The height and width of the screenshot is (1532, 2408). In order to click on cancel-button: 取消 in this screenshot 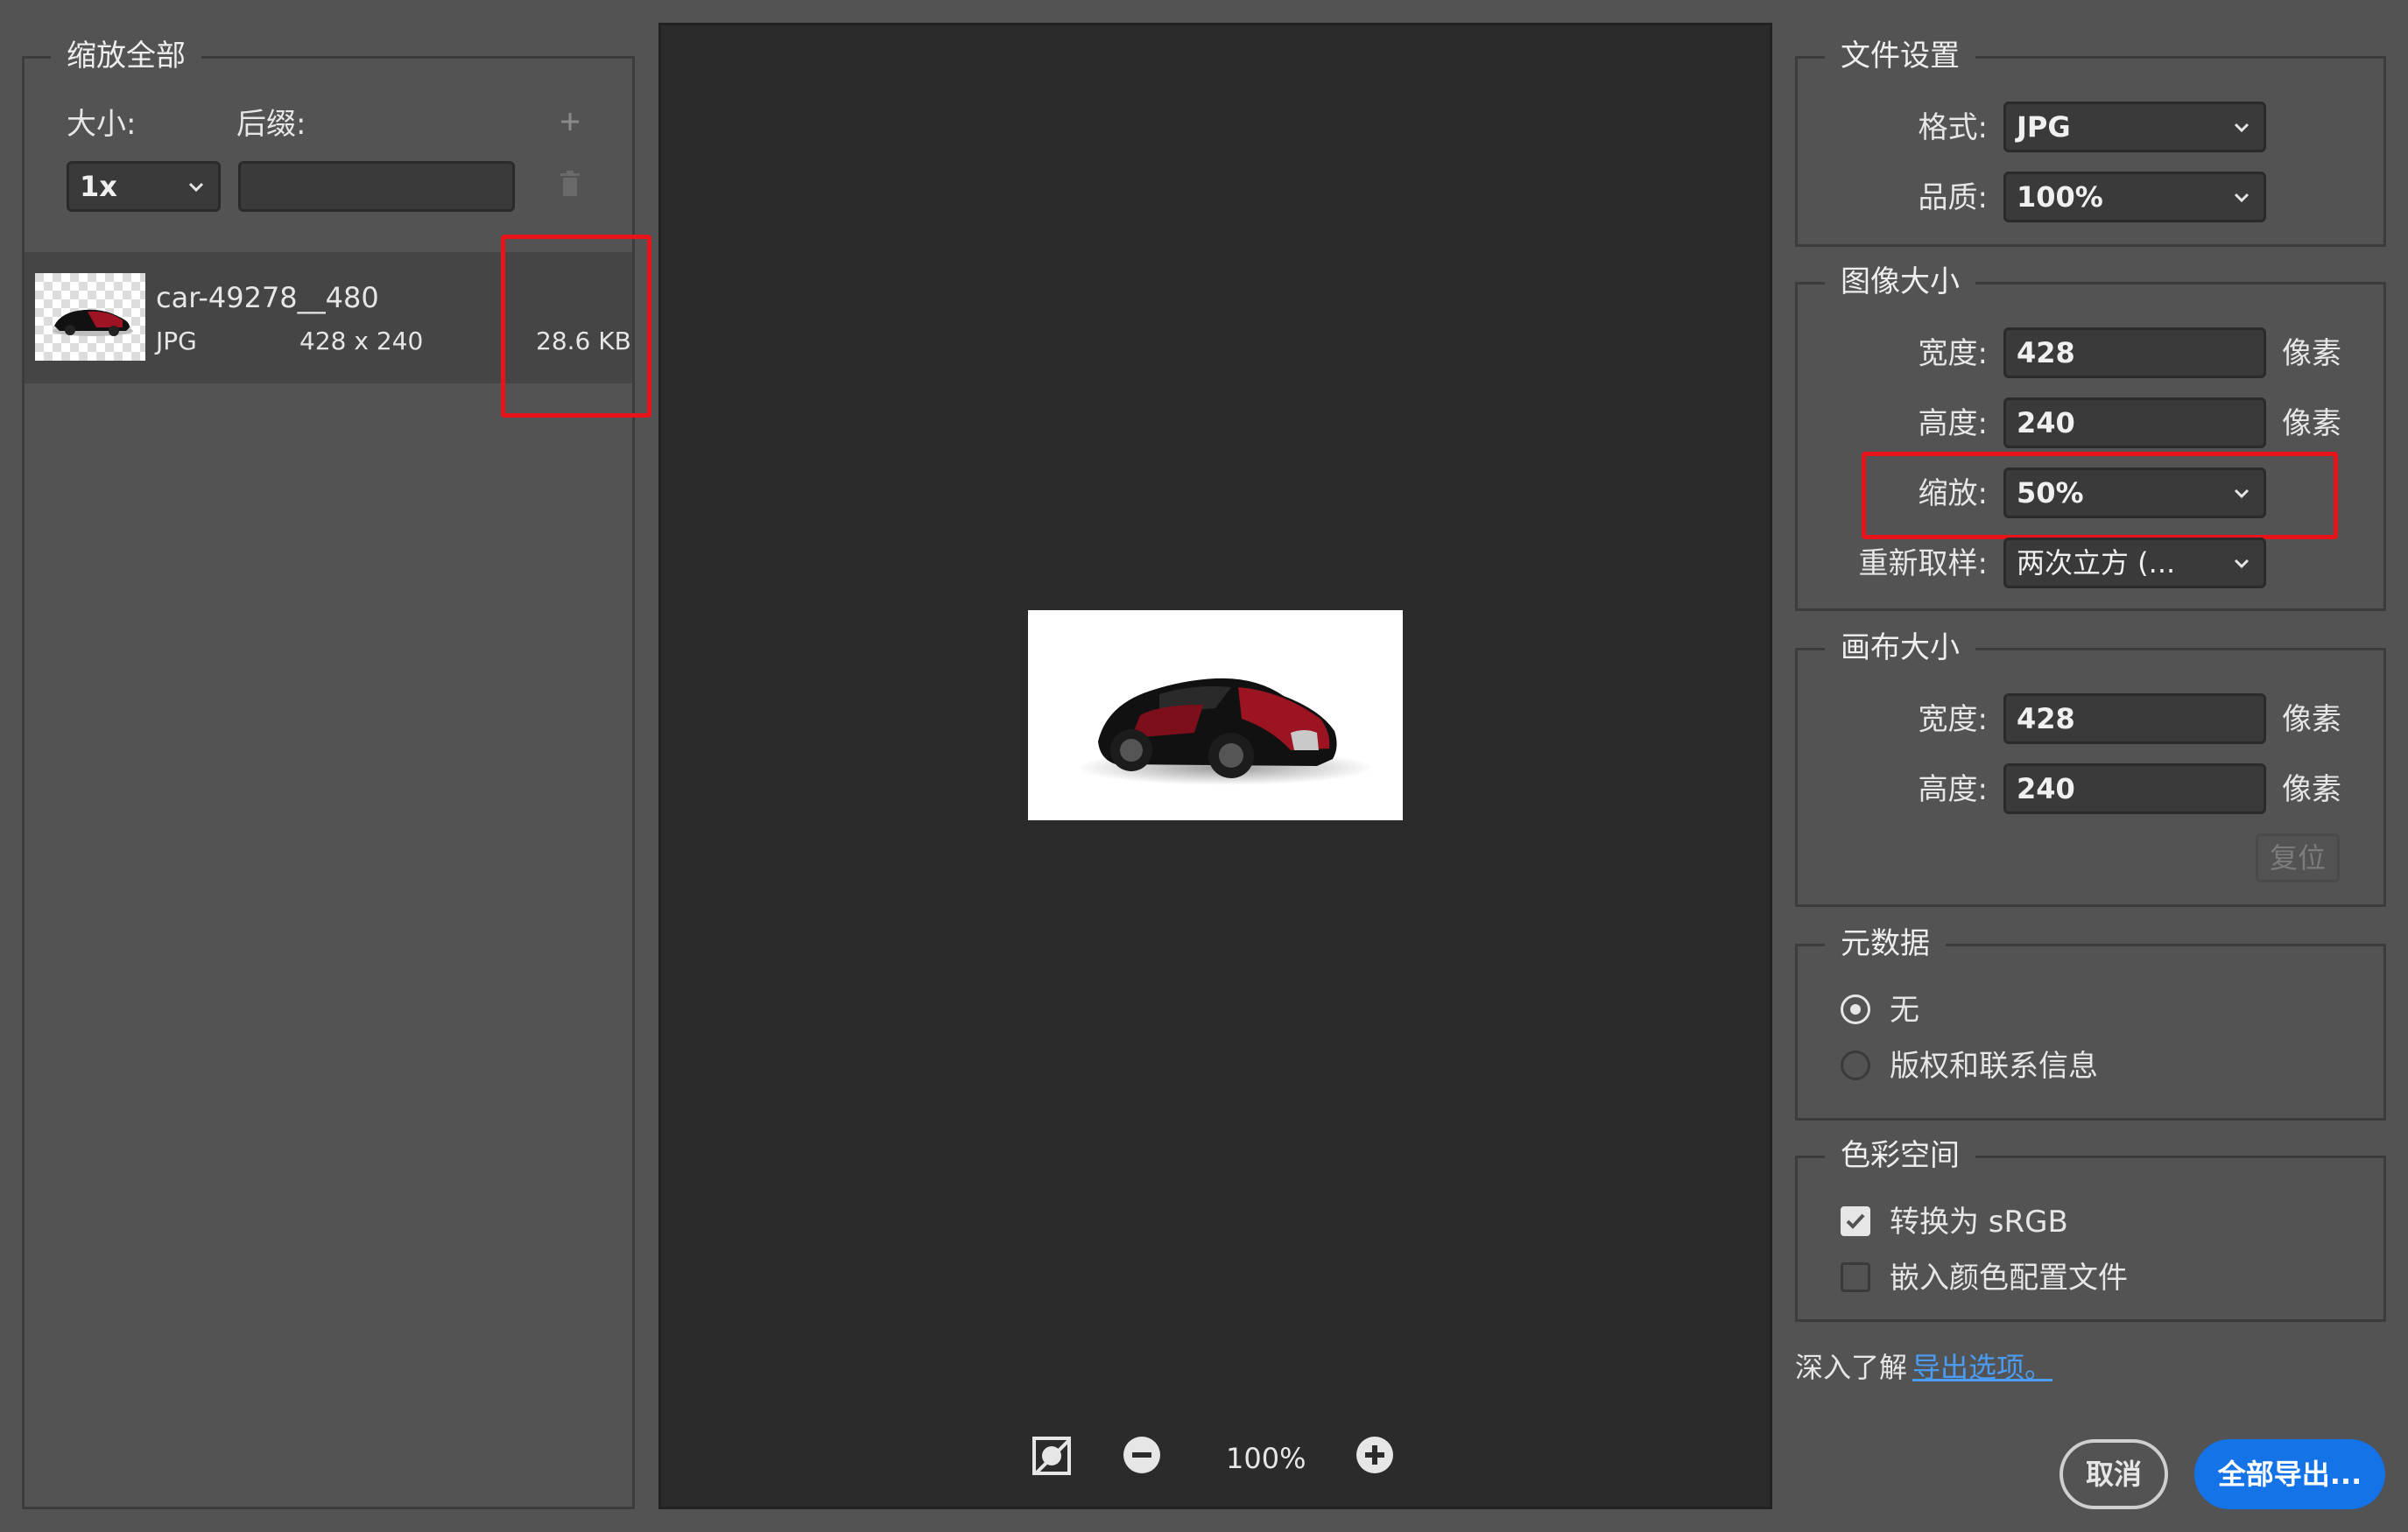, I will do `click(2113, 1474)`.